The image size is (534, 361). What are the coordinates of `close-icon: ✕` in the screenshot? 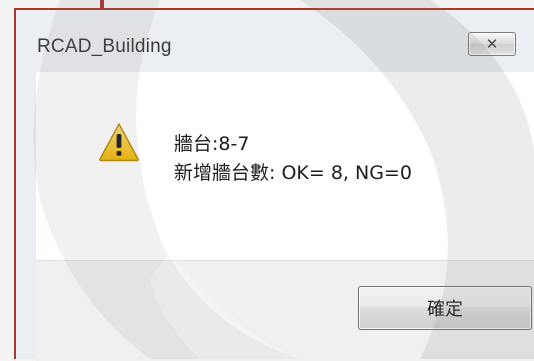 It's located at (492, 44).